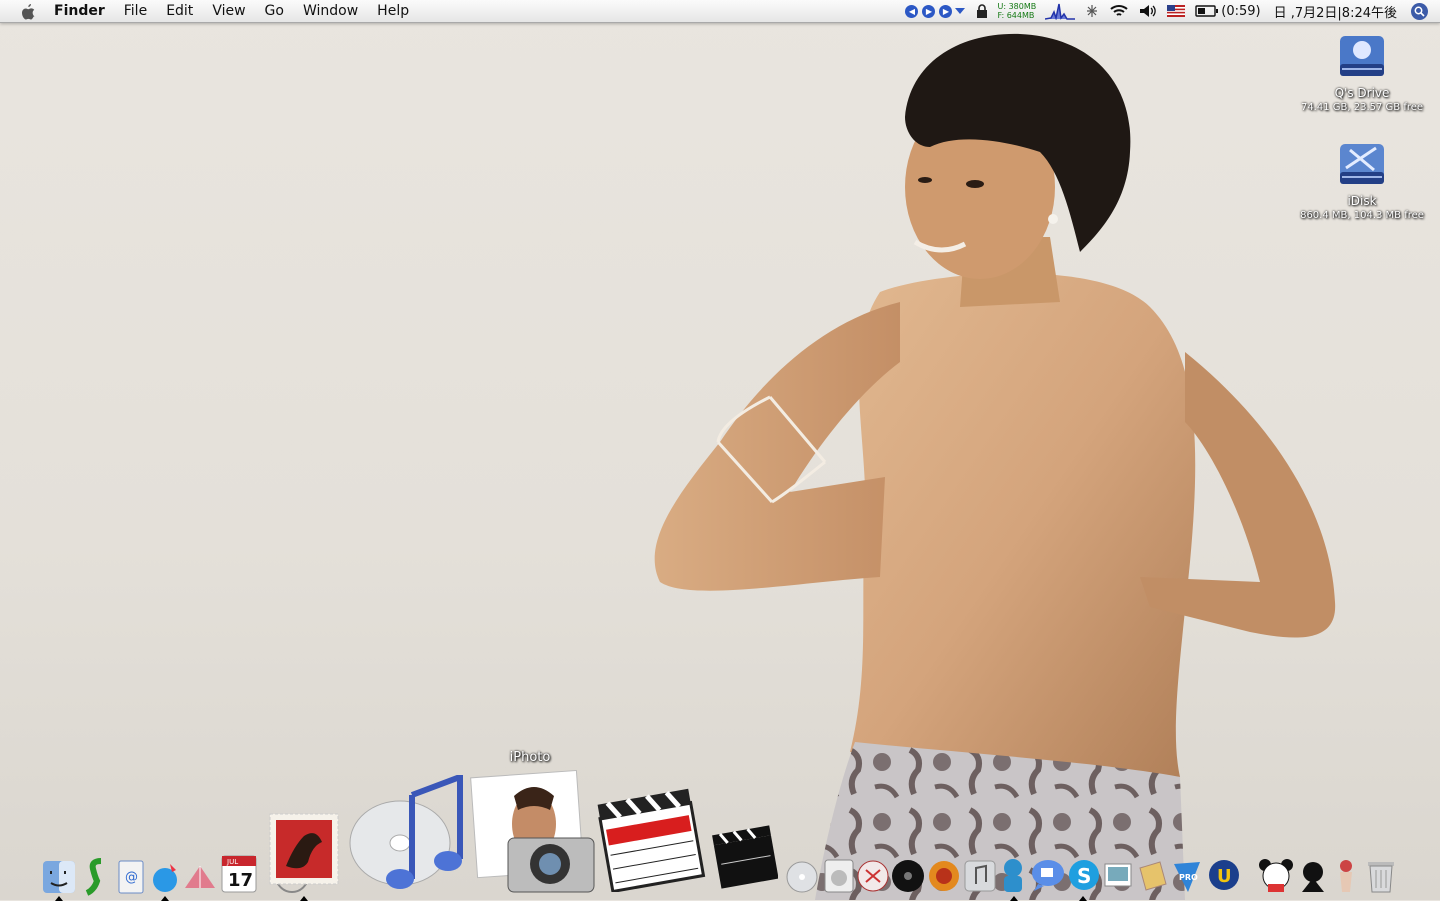  What do you see at coordinates (1013, 877) in the screenshot?
I see `dock-ichat-buddy-icon` at bounding box center [1013, 877].